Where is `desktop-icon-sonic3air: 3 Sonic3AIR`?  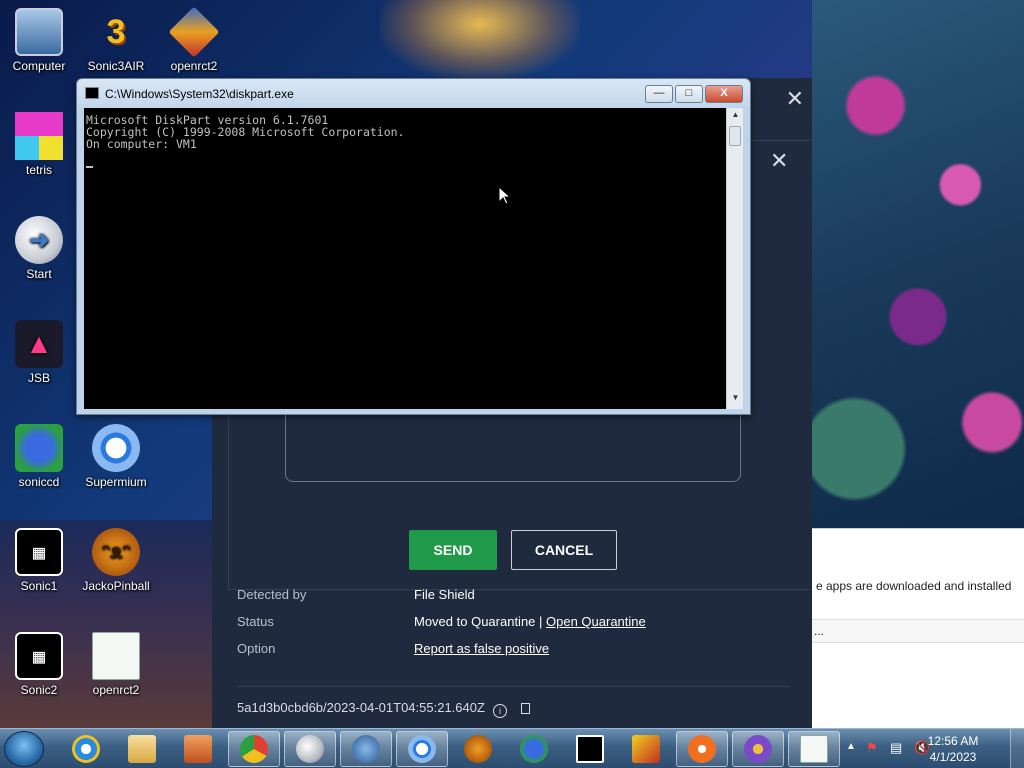 desktop-icon-sonic3air: 3 Sonic3AIR is located at coordinates (116, 41).